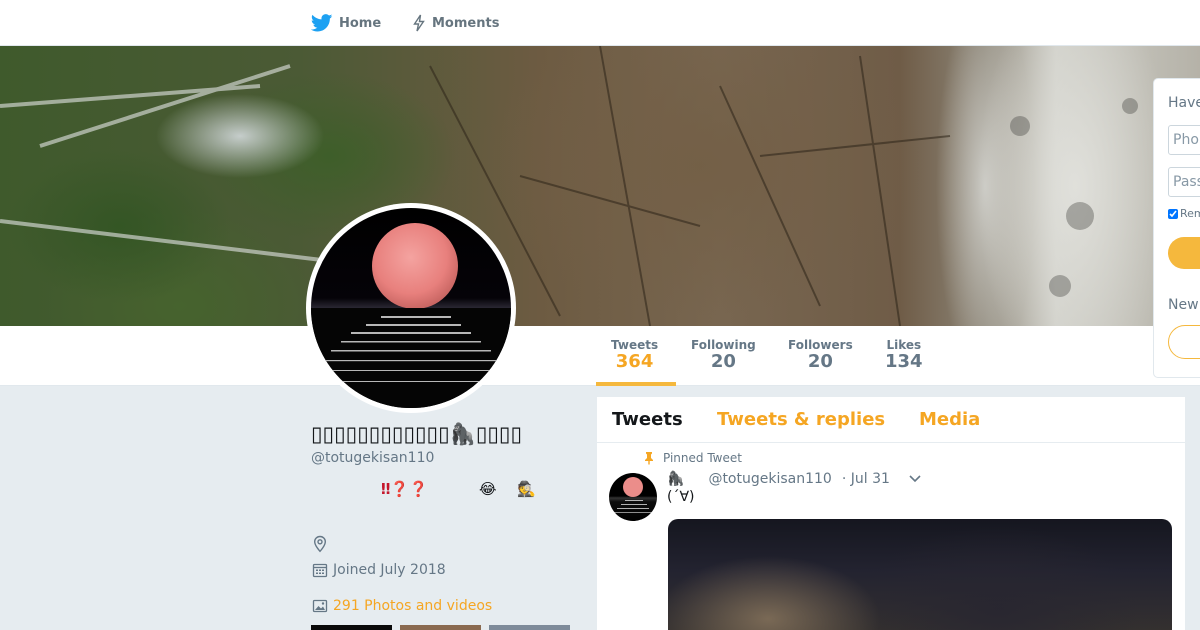  I want to click on tweet-avatar, so click(633, 497).